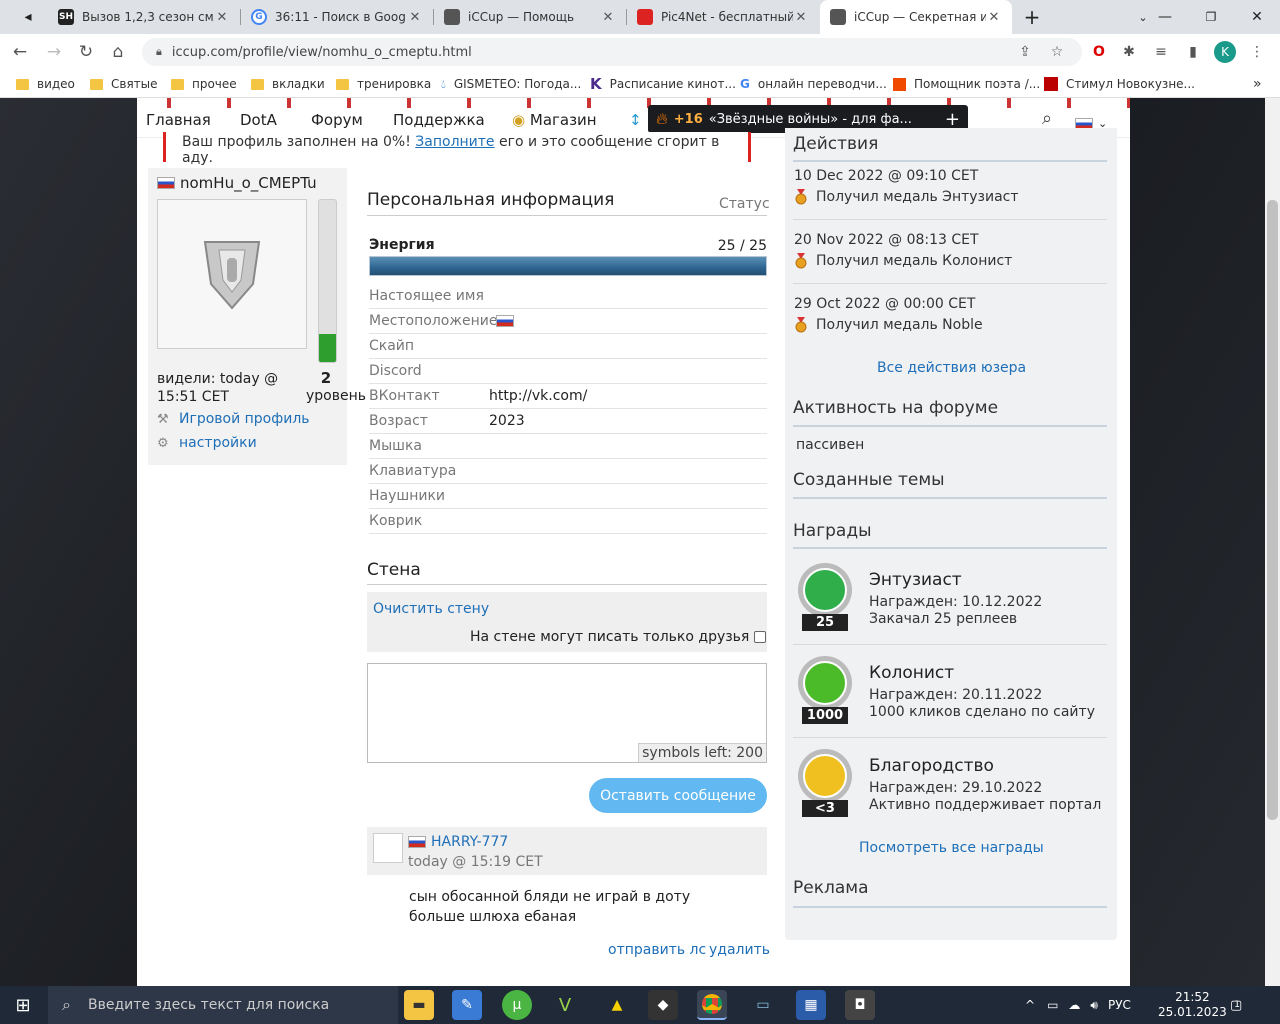 Image resolution: width=1280 pixels, height=1024 pixels. What do you see at coordinates (467, 1005) in the screenshot?
I see `paint-icon: ✎` at bounding box center [467, 1005].